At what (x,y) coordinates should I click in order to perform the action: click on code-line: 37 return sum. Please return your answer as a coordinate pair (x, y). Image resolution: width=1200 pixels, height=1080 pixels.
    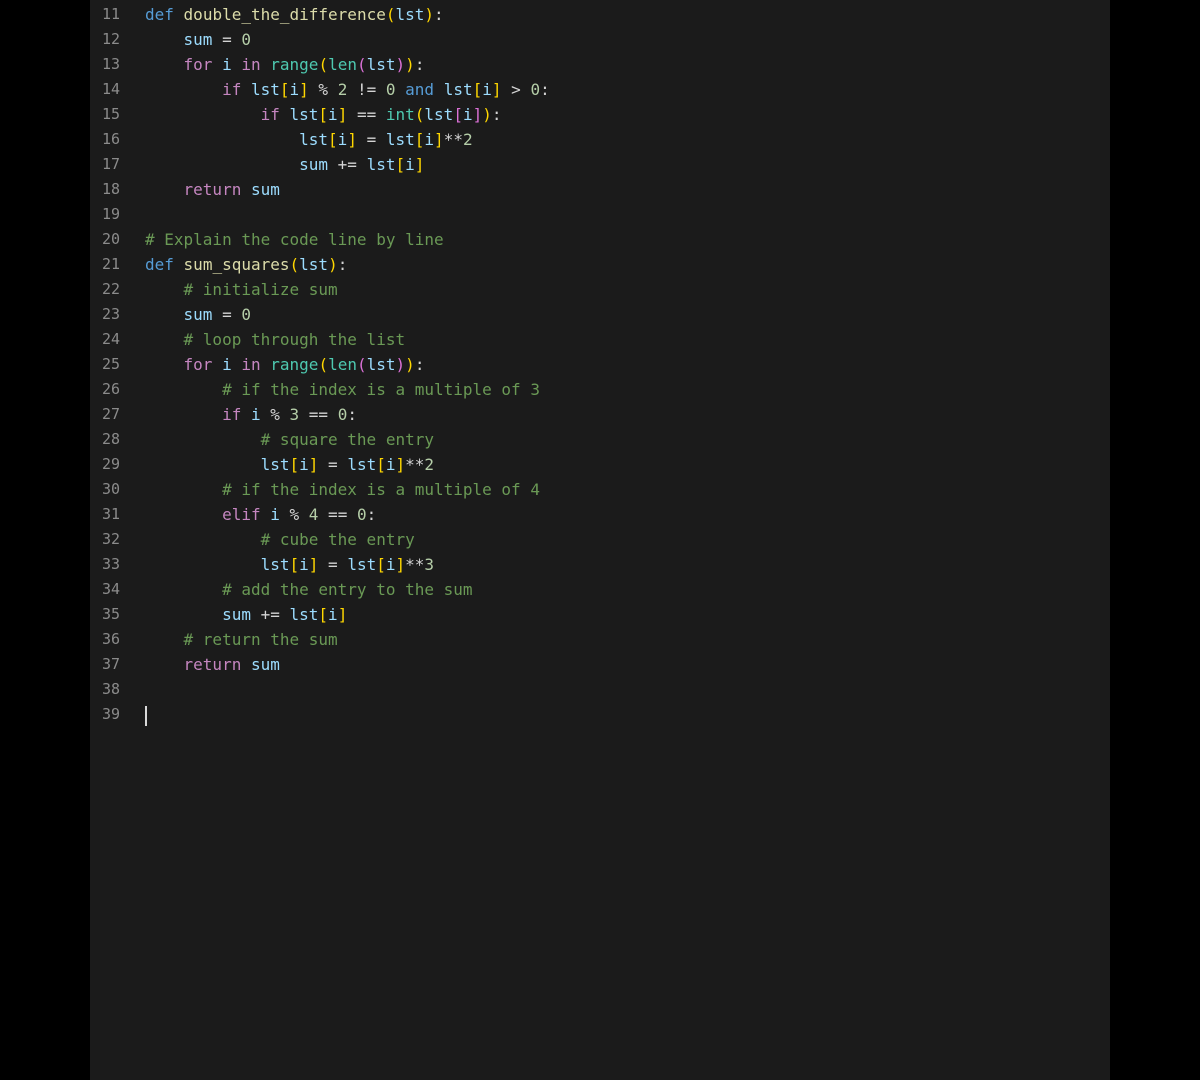
    Looking at the image, I should click on (600, 664).